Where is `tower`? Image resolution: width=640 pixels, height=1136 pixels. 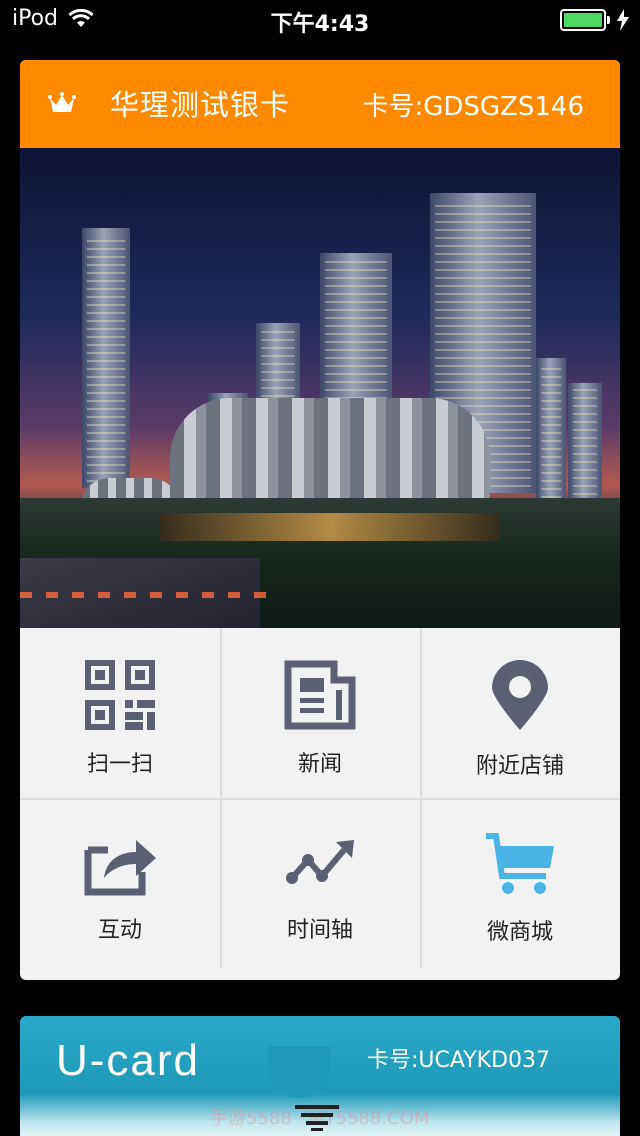 tower is located at coordinates (106, 358).